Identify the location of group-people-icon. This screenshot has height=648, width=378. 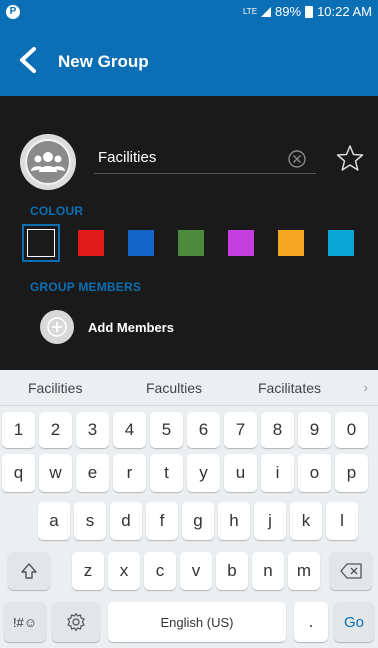
(48, 162).